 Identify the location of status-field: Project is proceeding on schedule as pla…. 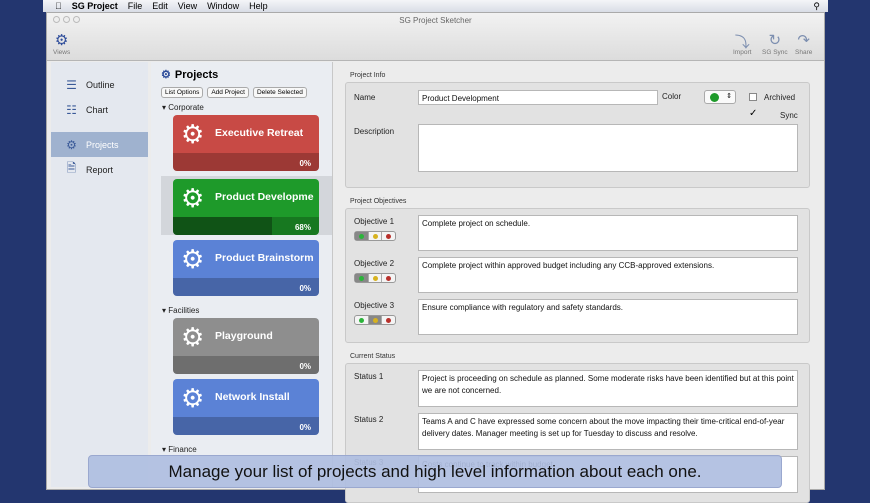
(608, 388).